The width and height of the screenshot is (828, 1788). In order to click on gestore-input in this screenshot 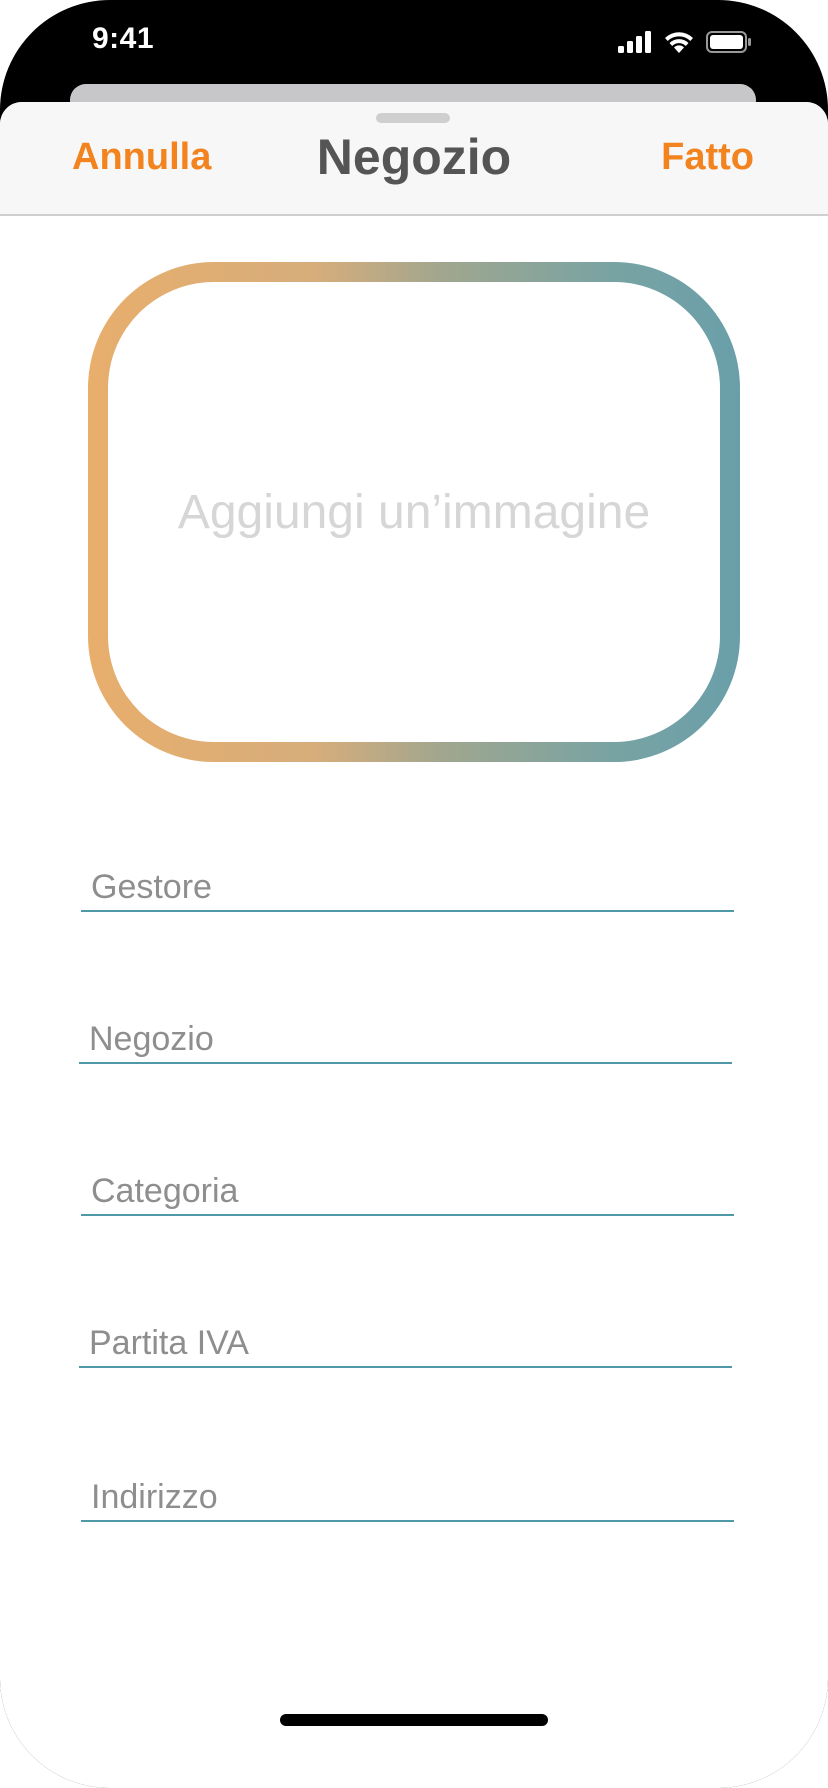, I will do `click(407, 881)`.